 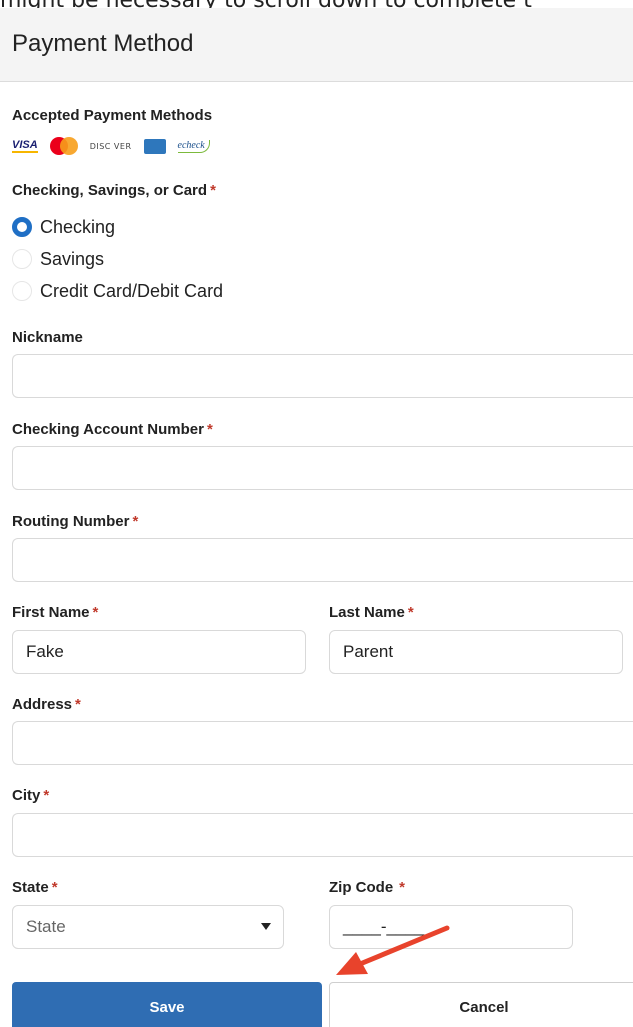 I want to click on save-button: Save, so click(x=167, y=1004).